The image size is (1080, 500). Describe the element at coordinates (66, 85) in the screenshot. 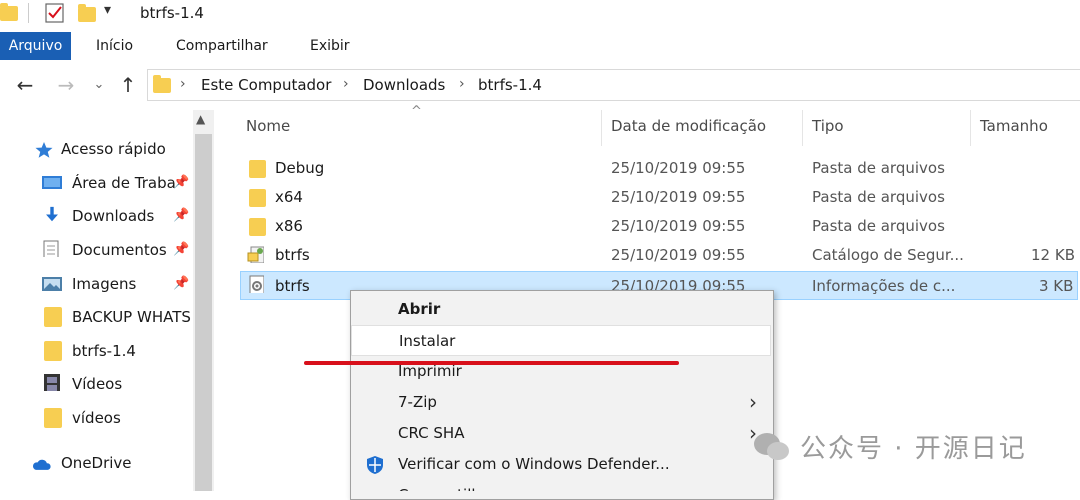

I see `forward-arrow-icon: →` at that location.